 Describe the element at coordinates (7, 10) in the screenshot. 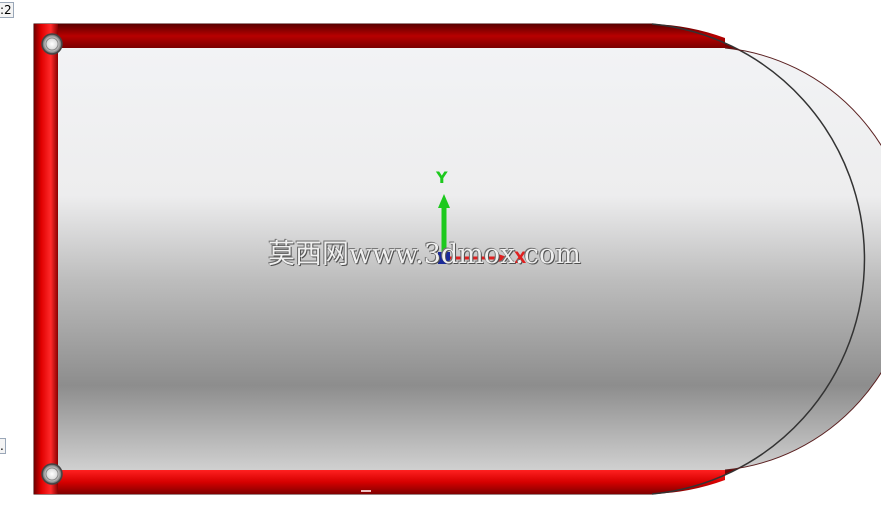

I see `viewport-tag-top: :2` at that location.